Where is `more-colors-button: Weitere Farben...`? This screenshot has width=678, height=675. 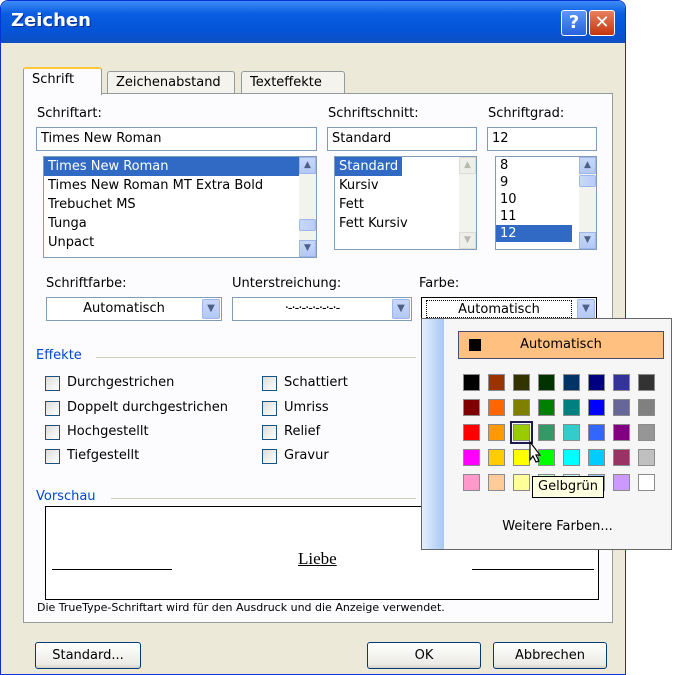 more-colors-button: Weitere Farben... is located at coordinates (546, 526).